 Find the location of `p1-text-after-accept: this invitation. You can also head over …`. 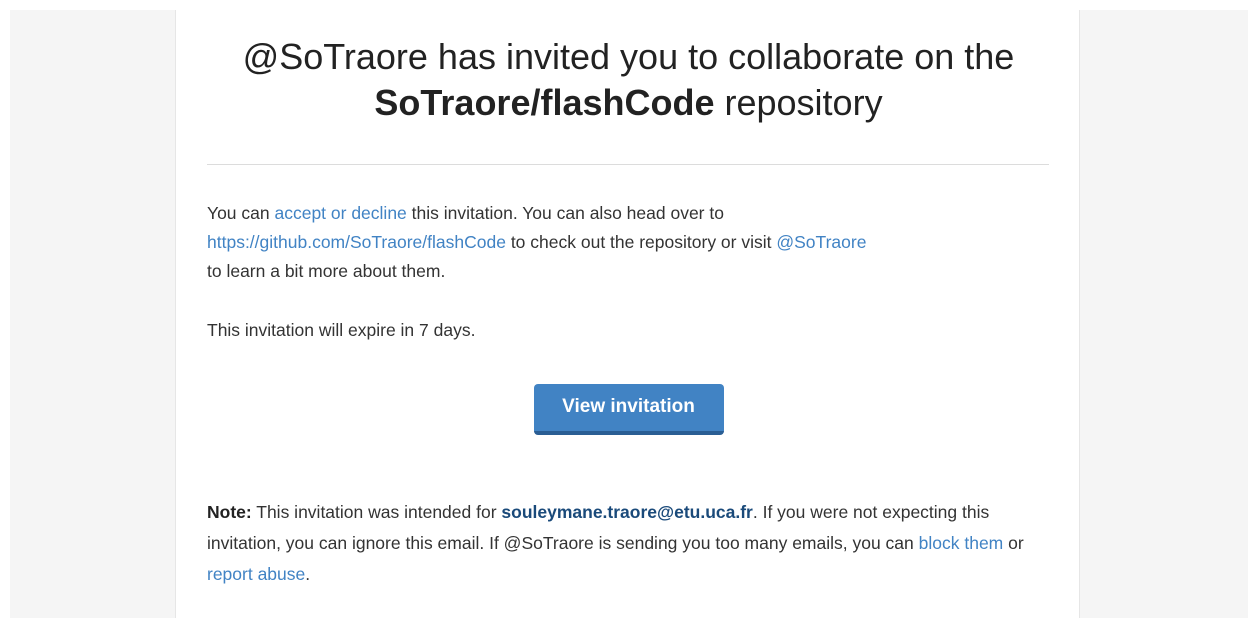

p1-text-after-accept: this invitation. You can also head over … is located at coordinates (565, 213).